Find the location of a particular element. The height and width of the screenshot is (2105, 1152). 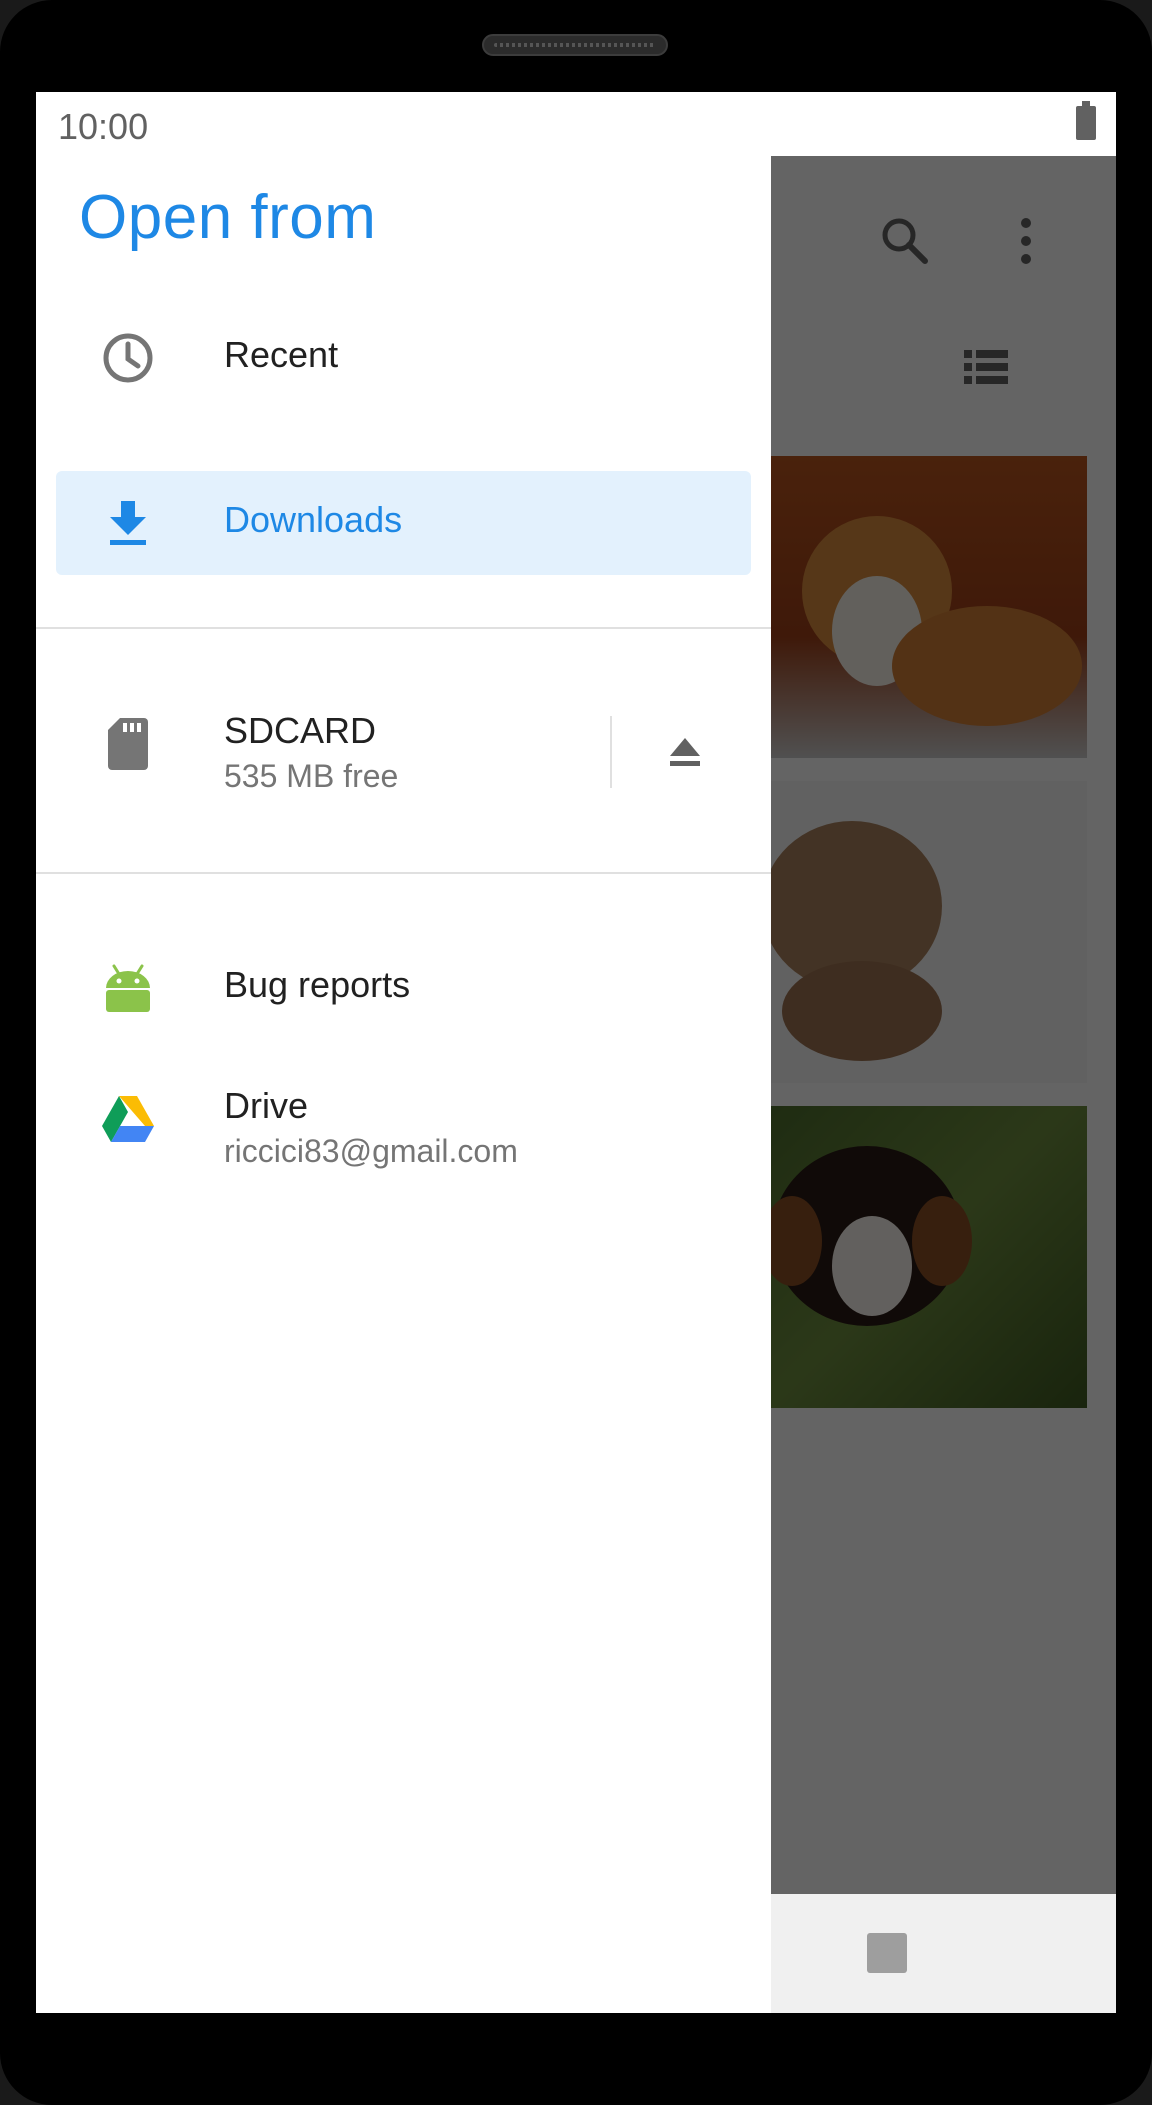

drawer-item-sdcard: SDCARD 535 MB free is located at coordinates (403, 758).